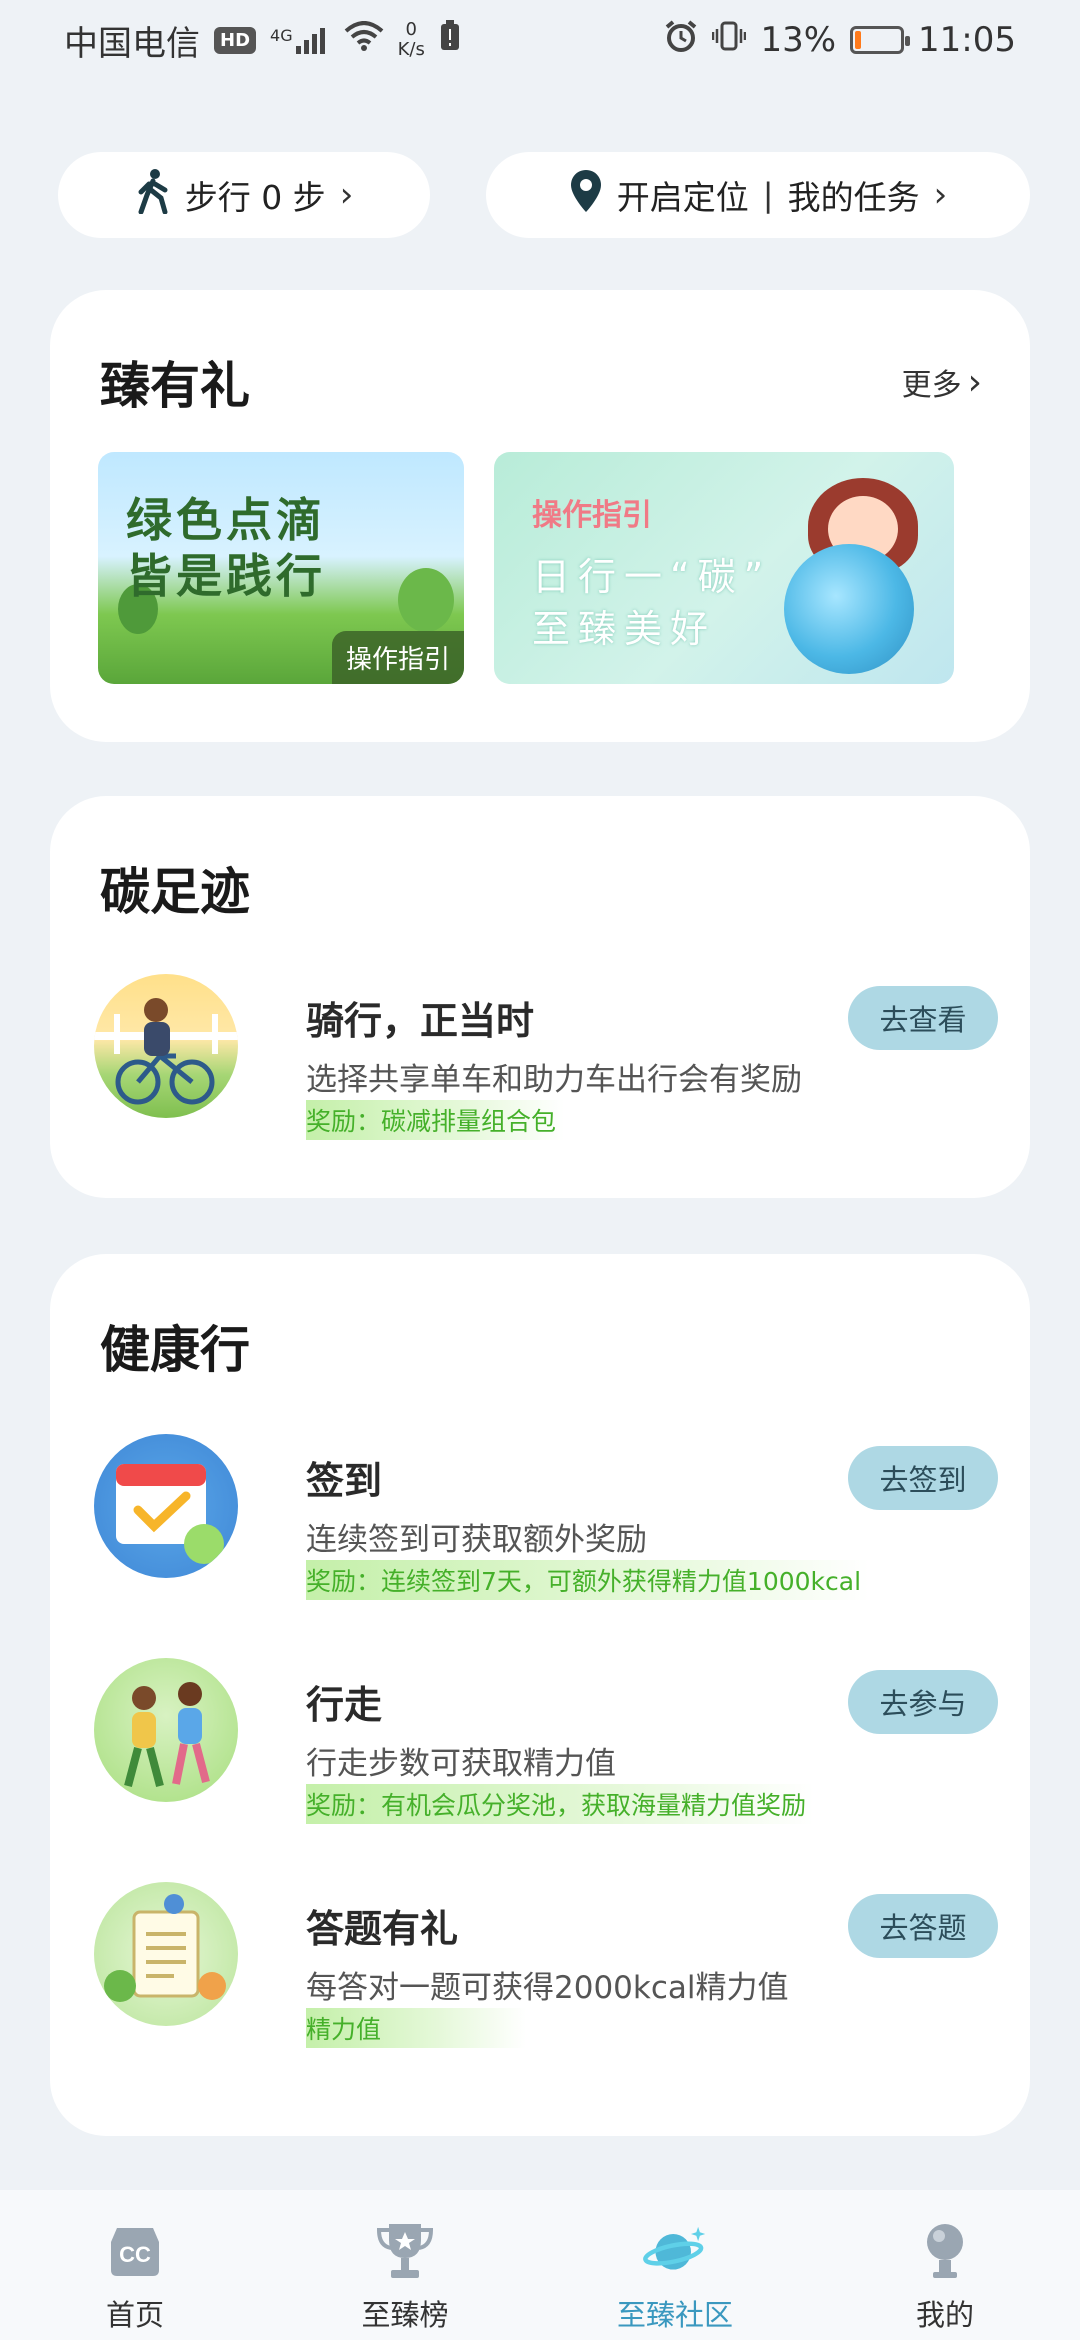 Image resolution: width=1080 pixels, height=2340 pixels. What do you see at coordinates (420, 1021) in the screenshot?
I see `task-title: 骑行，正当时` at bounding box center [420, 1021].